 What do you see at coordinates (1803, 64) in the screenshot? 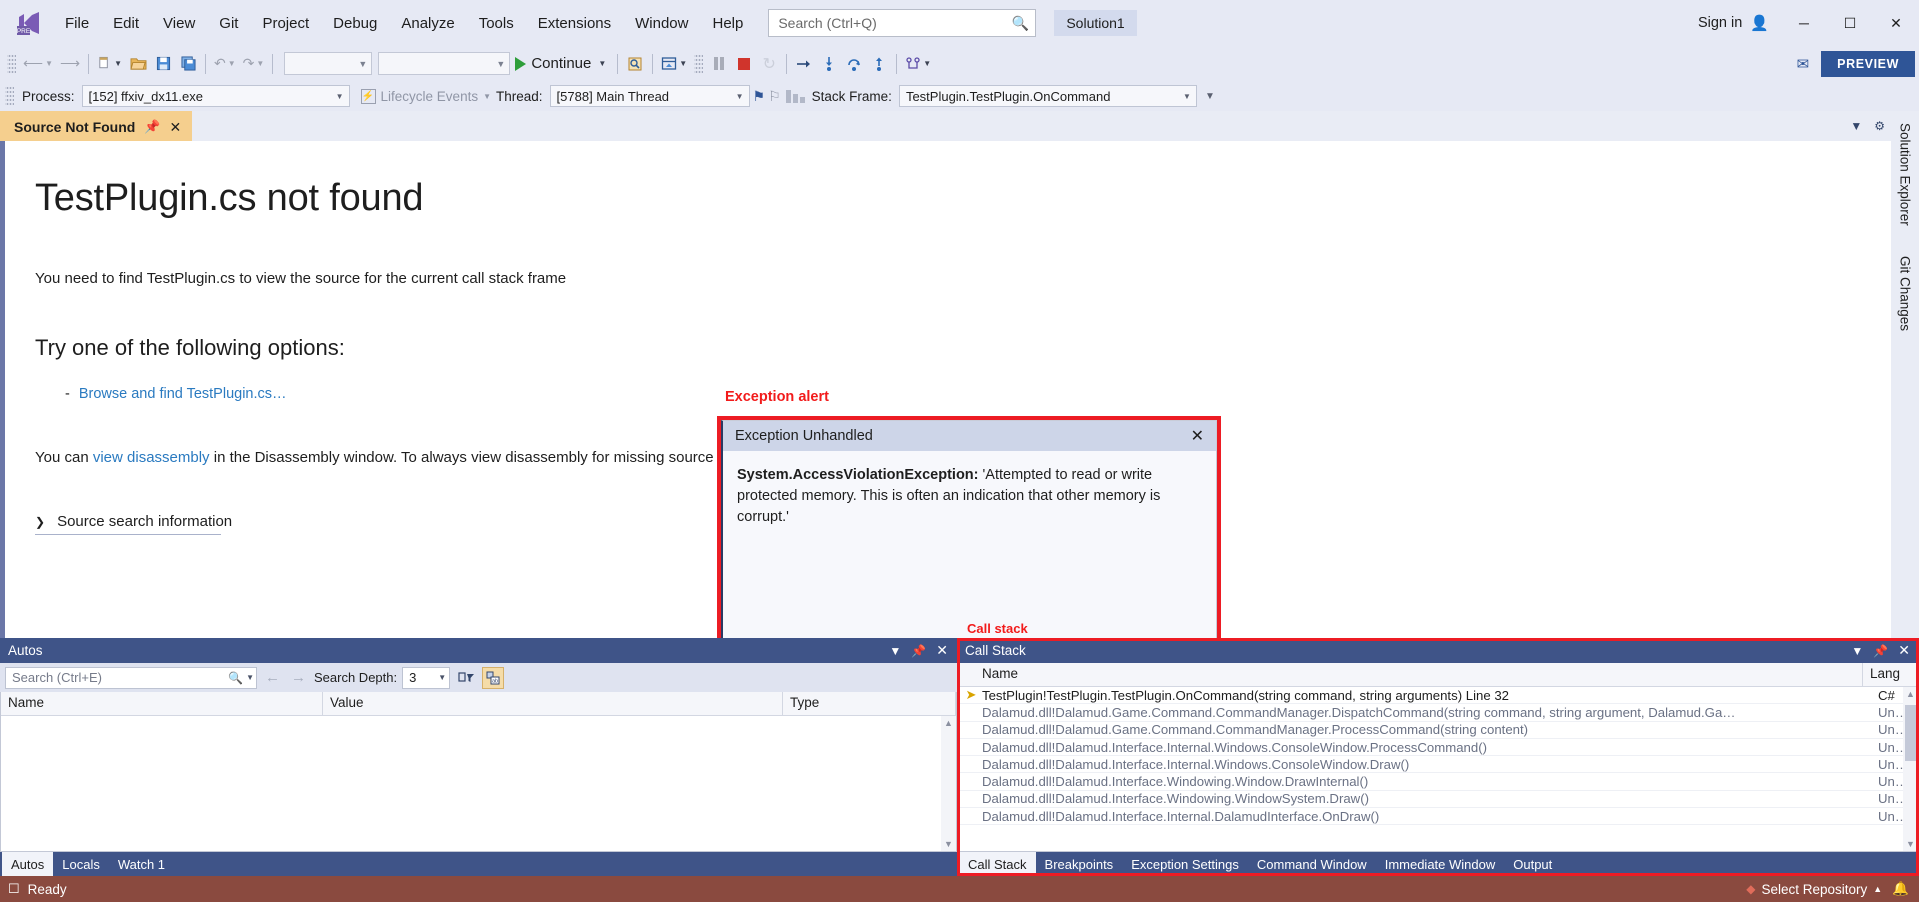
I see `send-feedback-icon: ✉` at bounding box center [1803, 64].